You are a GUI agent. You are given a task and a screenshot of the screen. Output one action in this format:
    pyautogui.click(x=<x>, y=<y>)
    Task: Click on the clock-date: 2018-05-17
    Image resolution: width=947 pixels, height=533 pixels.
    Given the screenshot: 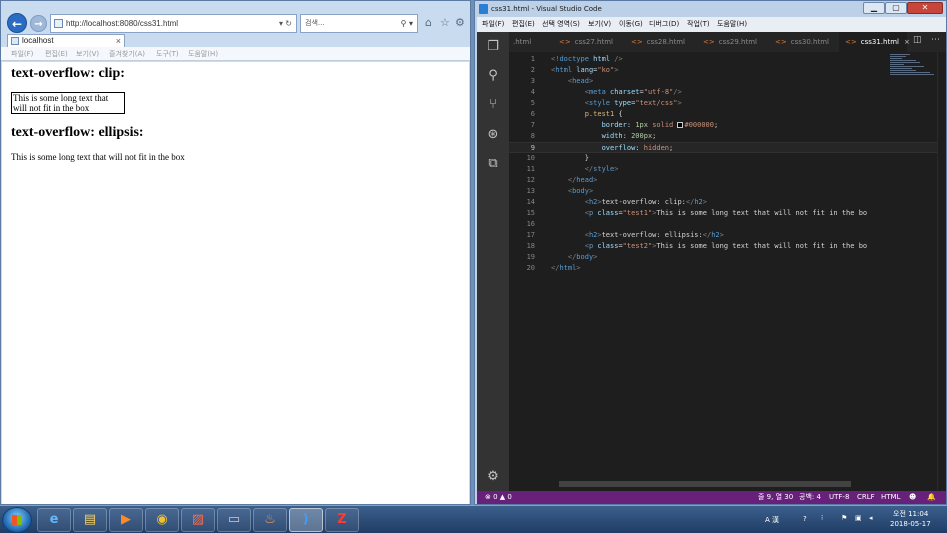 What is the action you would take?
    pyautogui.click(x=910, y=524)
    